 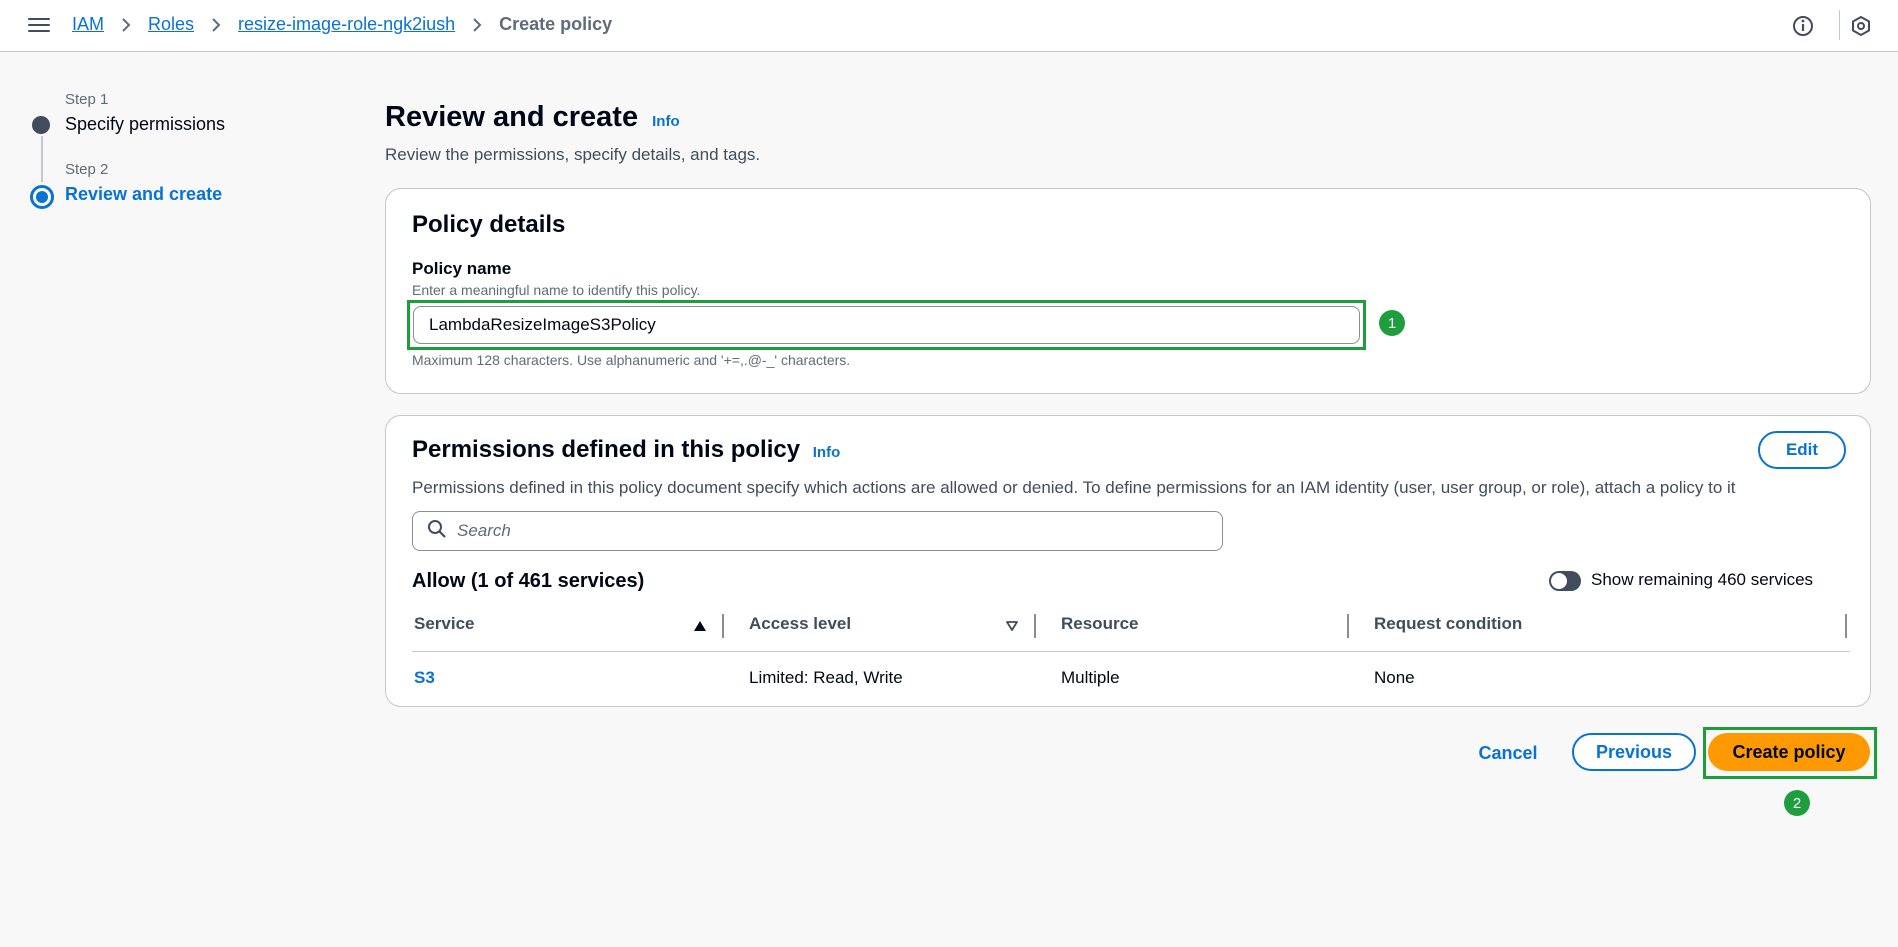 I want to click on sort-descending-icon, so click(x=1012, y=628).